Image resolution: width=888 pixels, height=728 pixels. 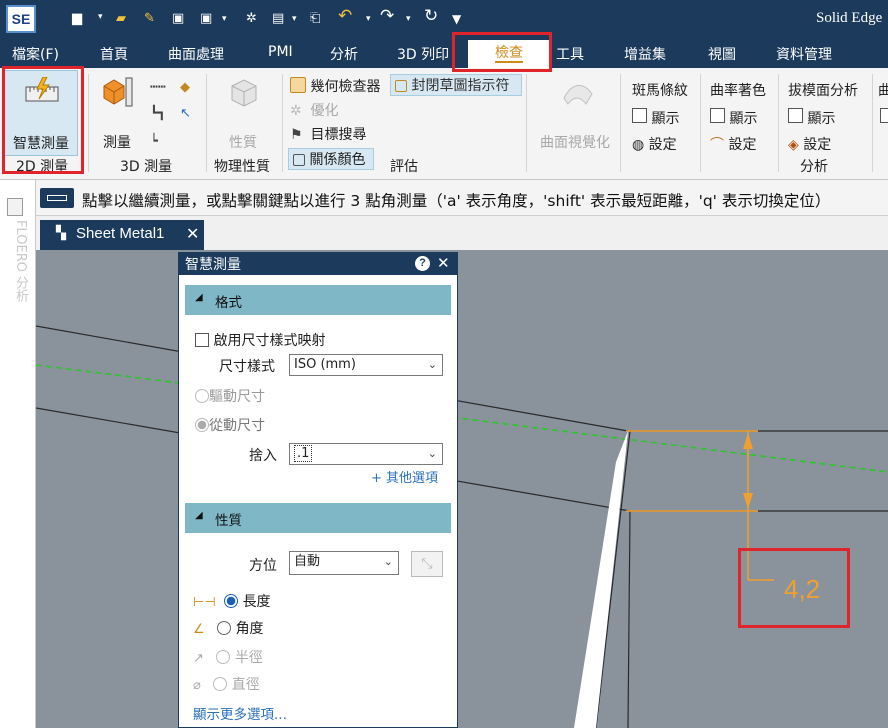 What do you see at coordinates (178, 19) in the screenshot?
I see `save-icon: ▣` at bounding box center [178, 19].